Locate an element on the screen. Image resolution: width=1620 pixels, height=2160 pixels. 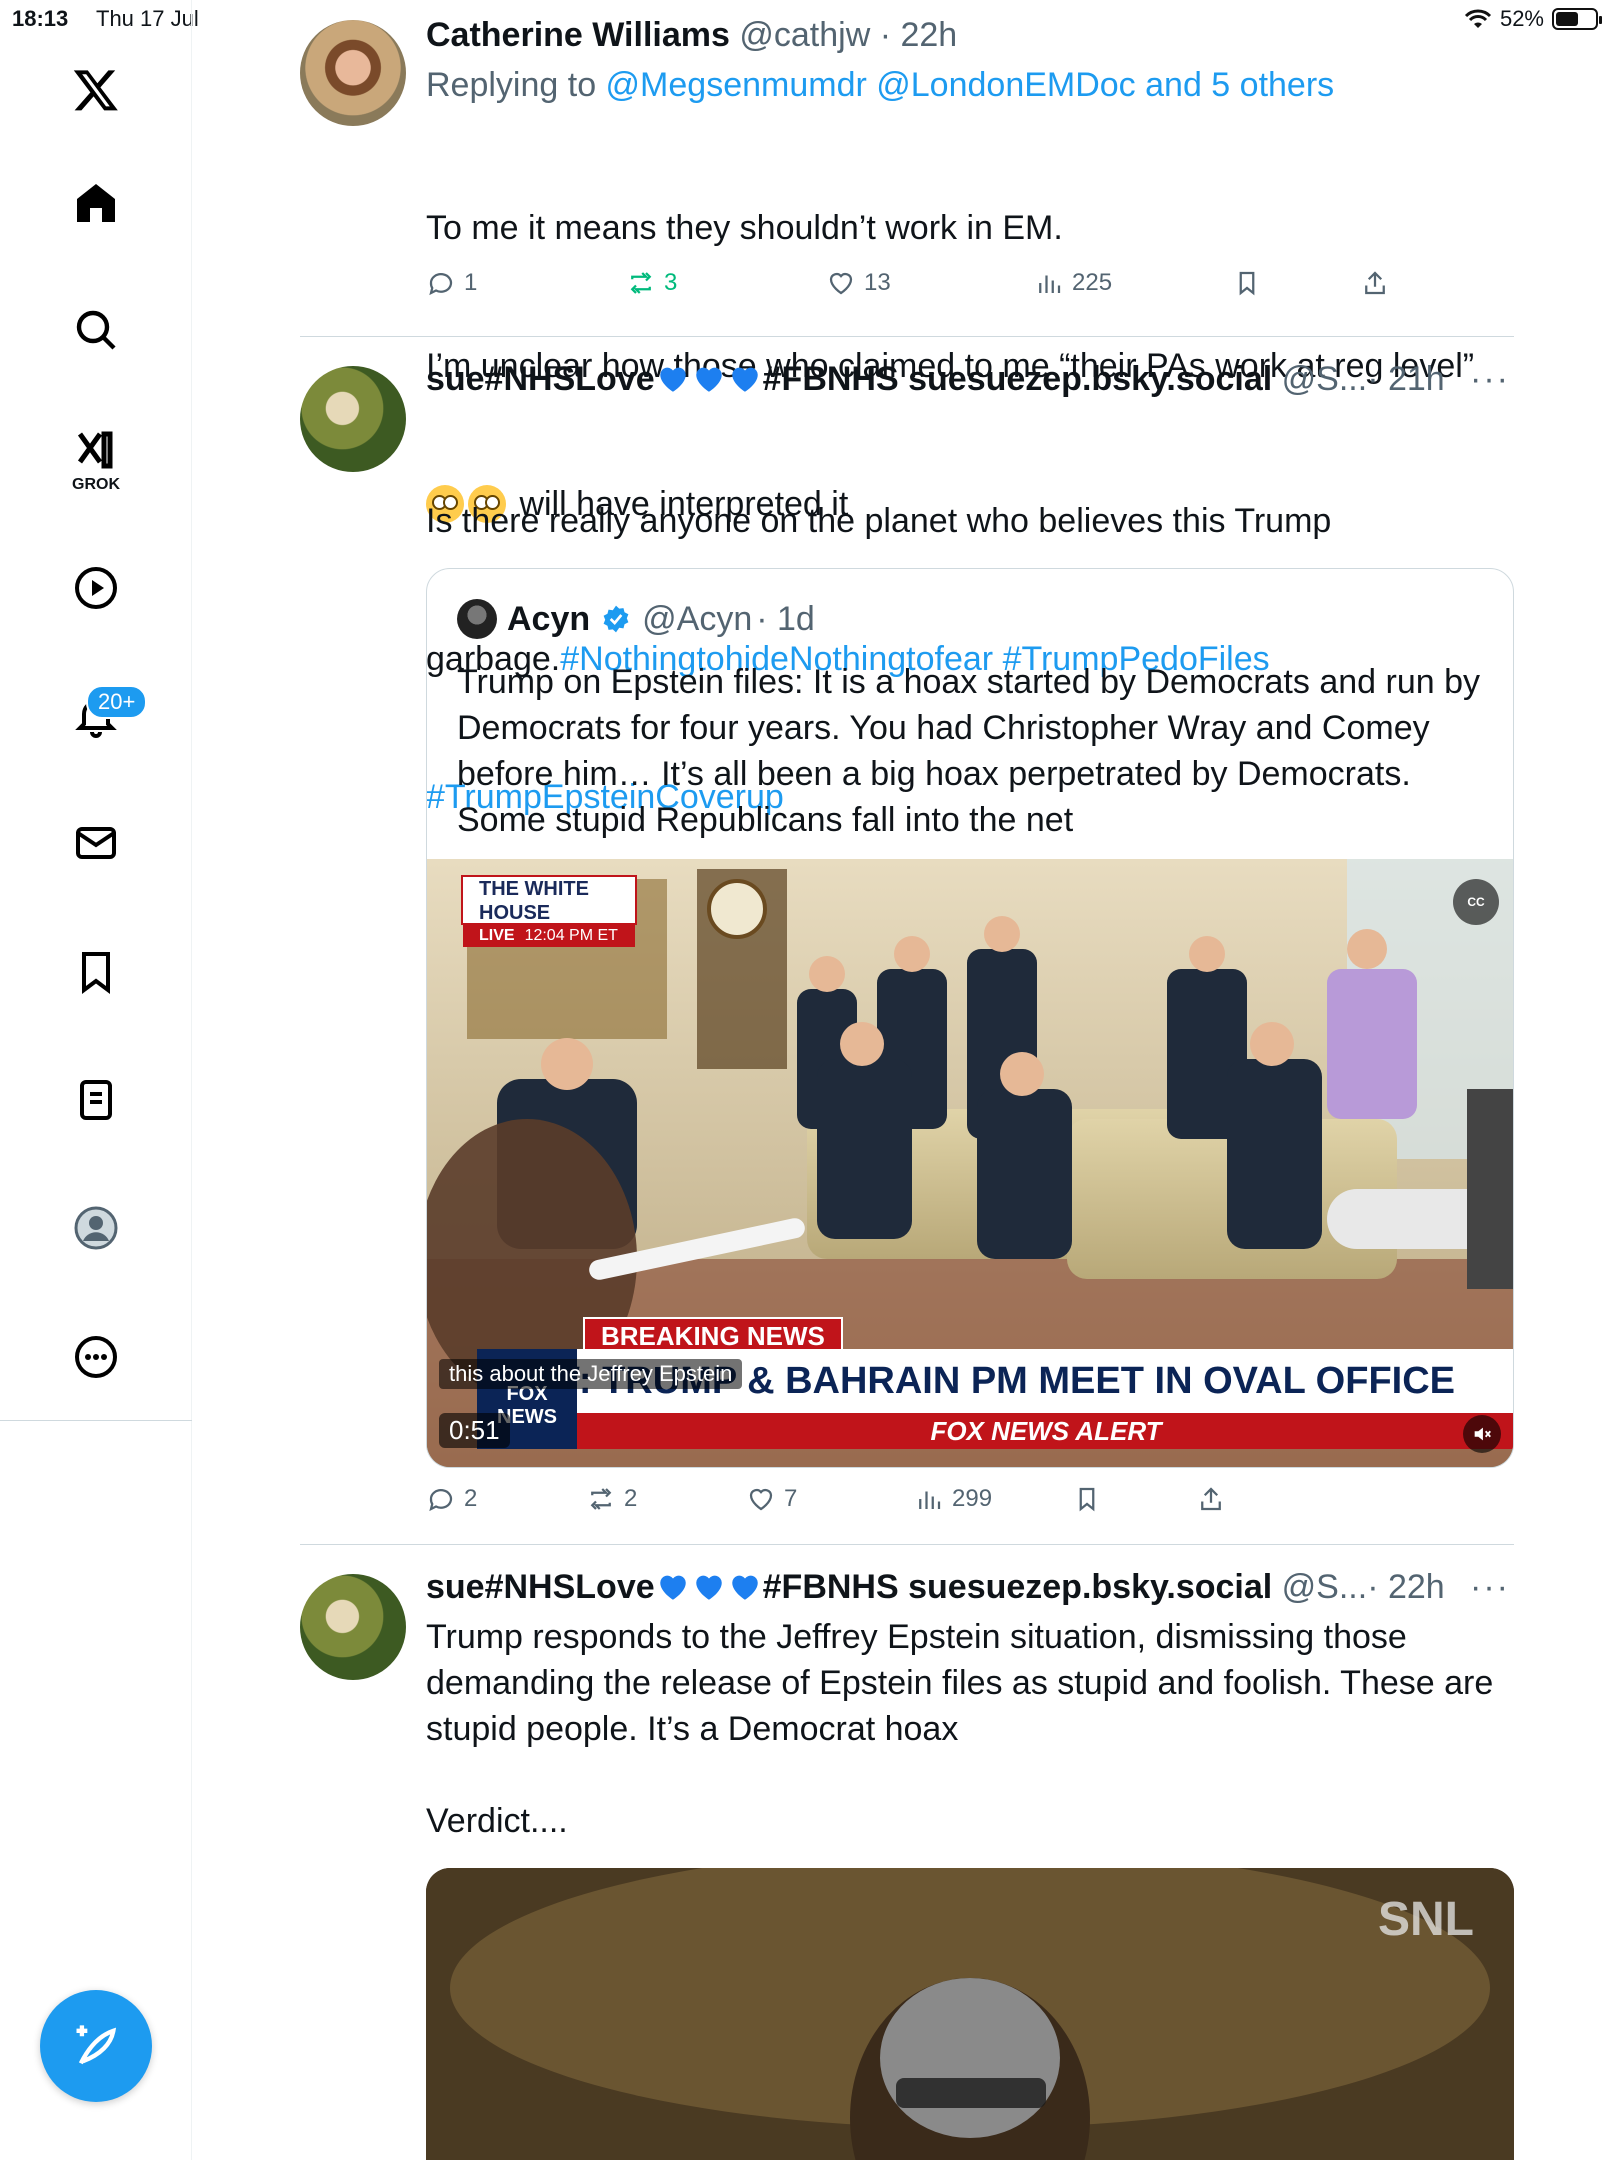
media-frame is located at coordinates (970, 2014).